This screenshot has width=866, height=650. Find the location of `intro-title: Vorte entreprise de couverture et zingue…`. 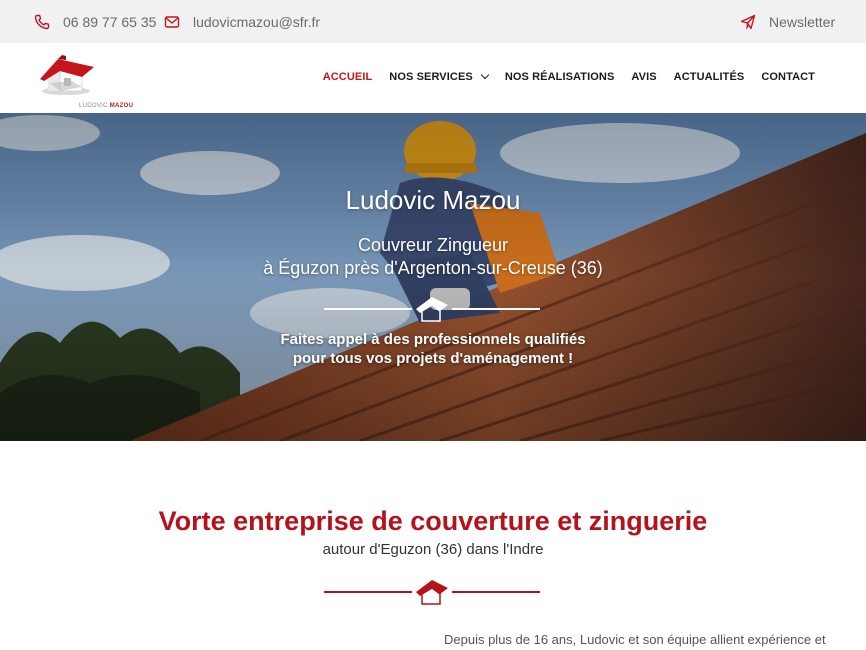

intro-title: Vorte entreprise de couverture et zingue… is located at coordinates (433, 521).